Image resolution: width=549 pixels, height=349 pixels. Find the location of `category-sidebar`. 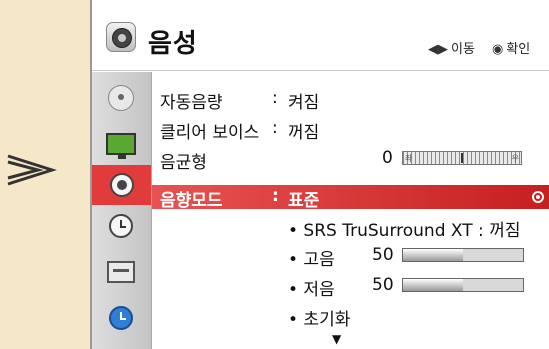

category-sidebar is located at coordinates (122, 210).